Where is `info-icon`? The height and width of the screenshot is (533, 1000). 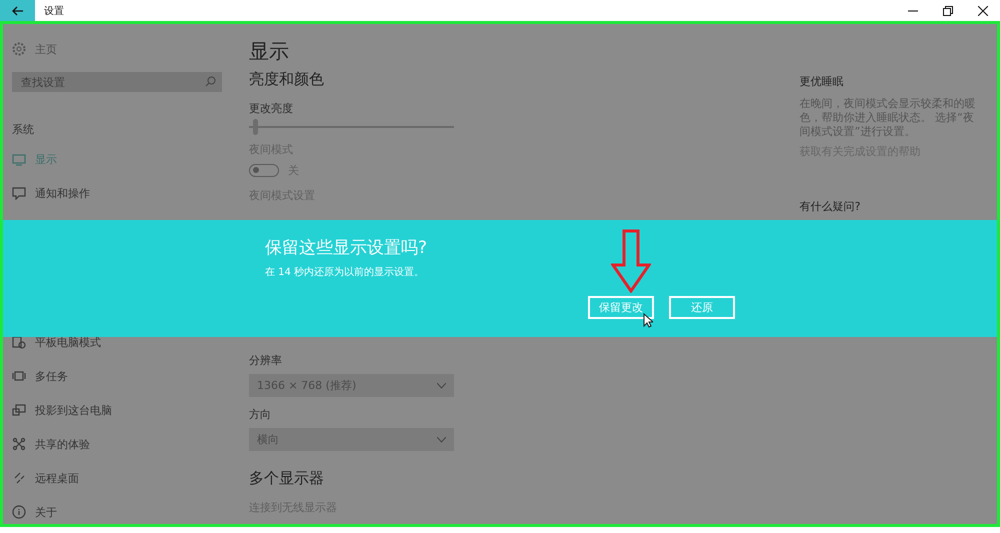 info-icon is located at coordinates (19, 512).